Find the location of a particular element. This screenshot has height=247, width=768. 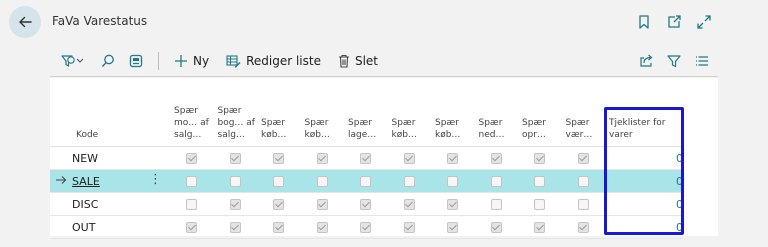

kode-cell: NEW is located at coordinates (121, 158).